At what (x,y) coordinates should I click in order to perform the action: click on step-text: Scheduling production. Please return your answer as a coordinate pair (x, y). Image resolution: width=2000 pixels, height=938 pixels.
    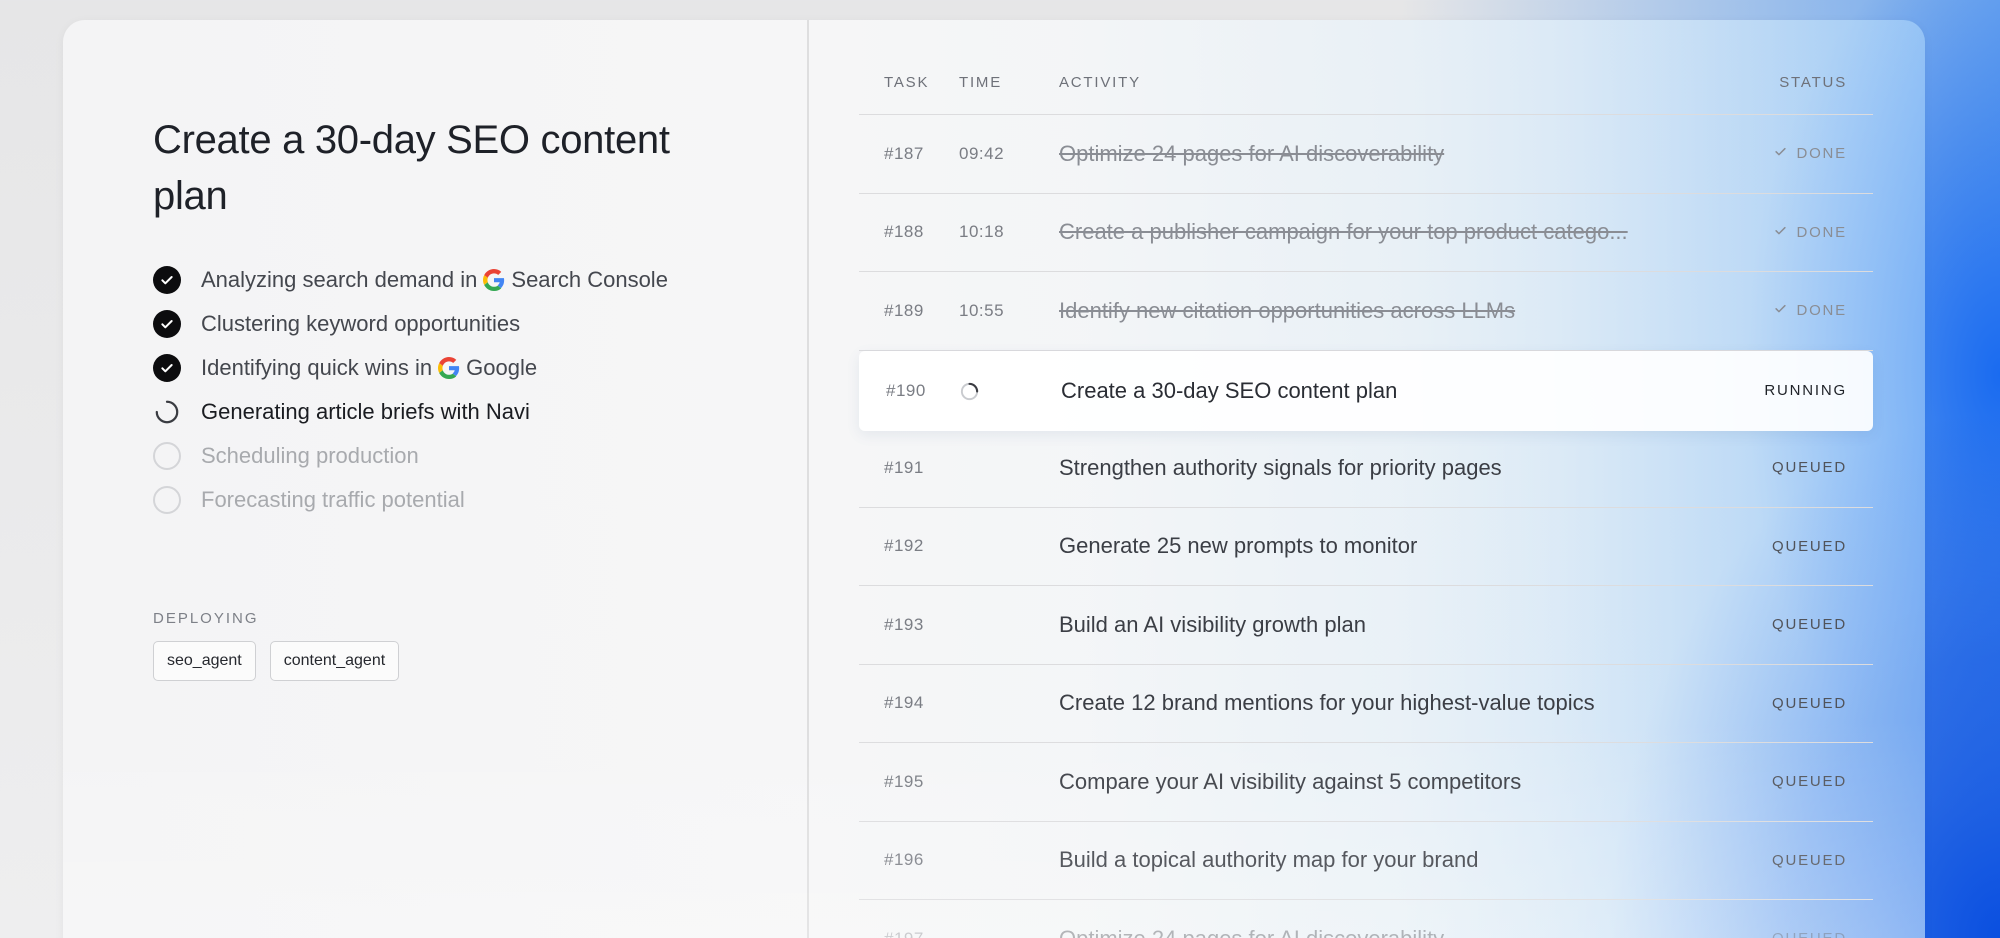
    Looking at the image, I should click on (310, 455).